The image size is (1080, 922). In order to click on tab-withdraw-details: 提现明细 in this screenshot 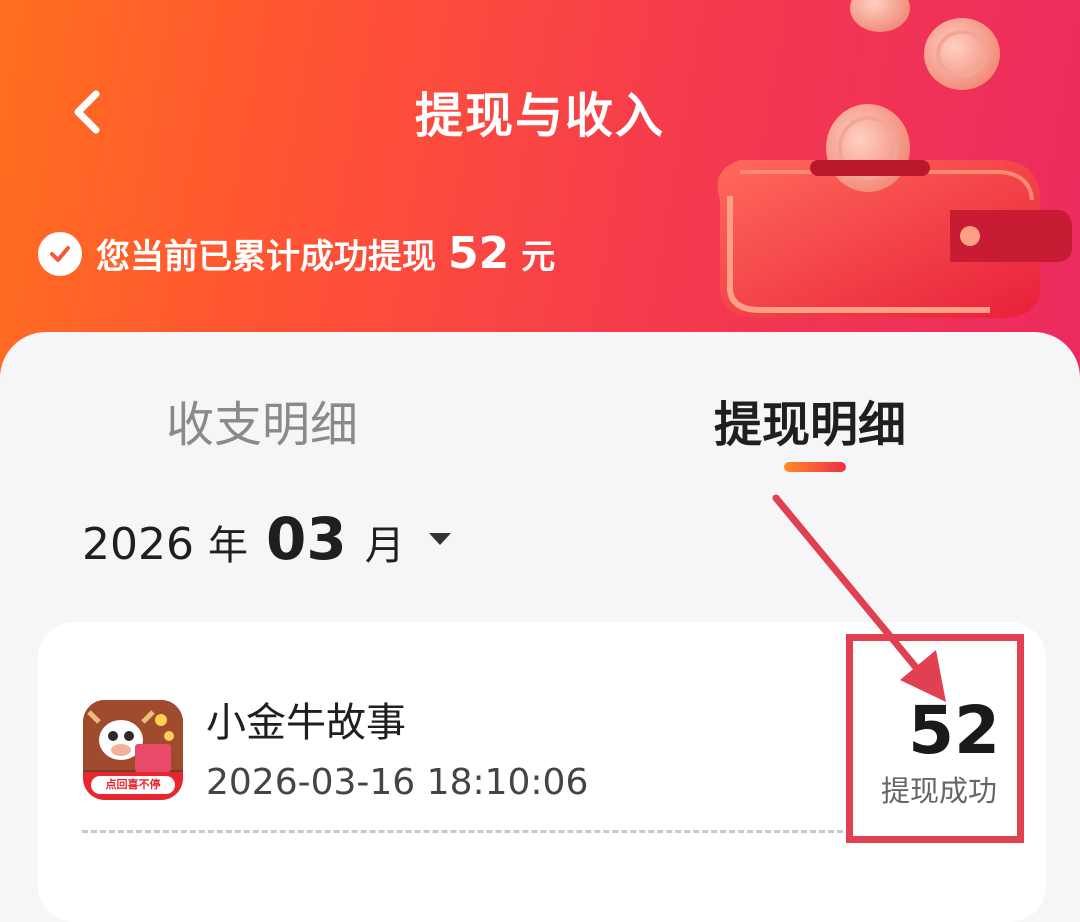, I will do `click(810, 420)`.